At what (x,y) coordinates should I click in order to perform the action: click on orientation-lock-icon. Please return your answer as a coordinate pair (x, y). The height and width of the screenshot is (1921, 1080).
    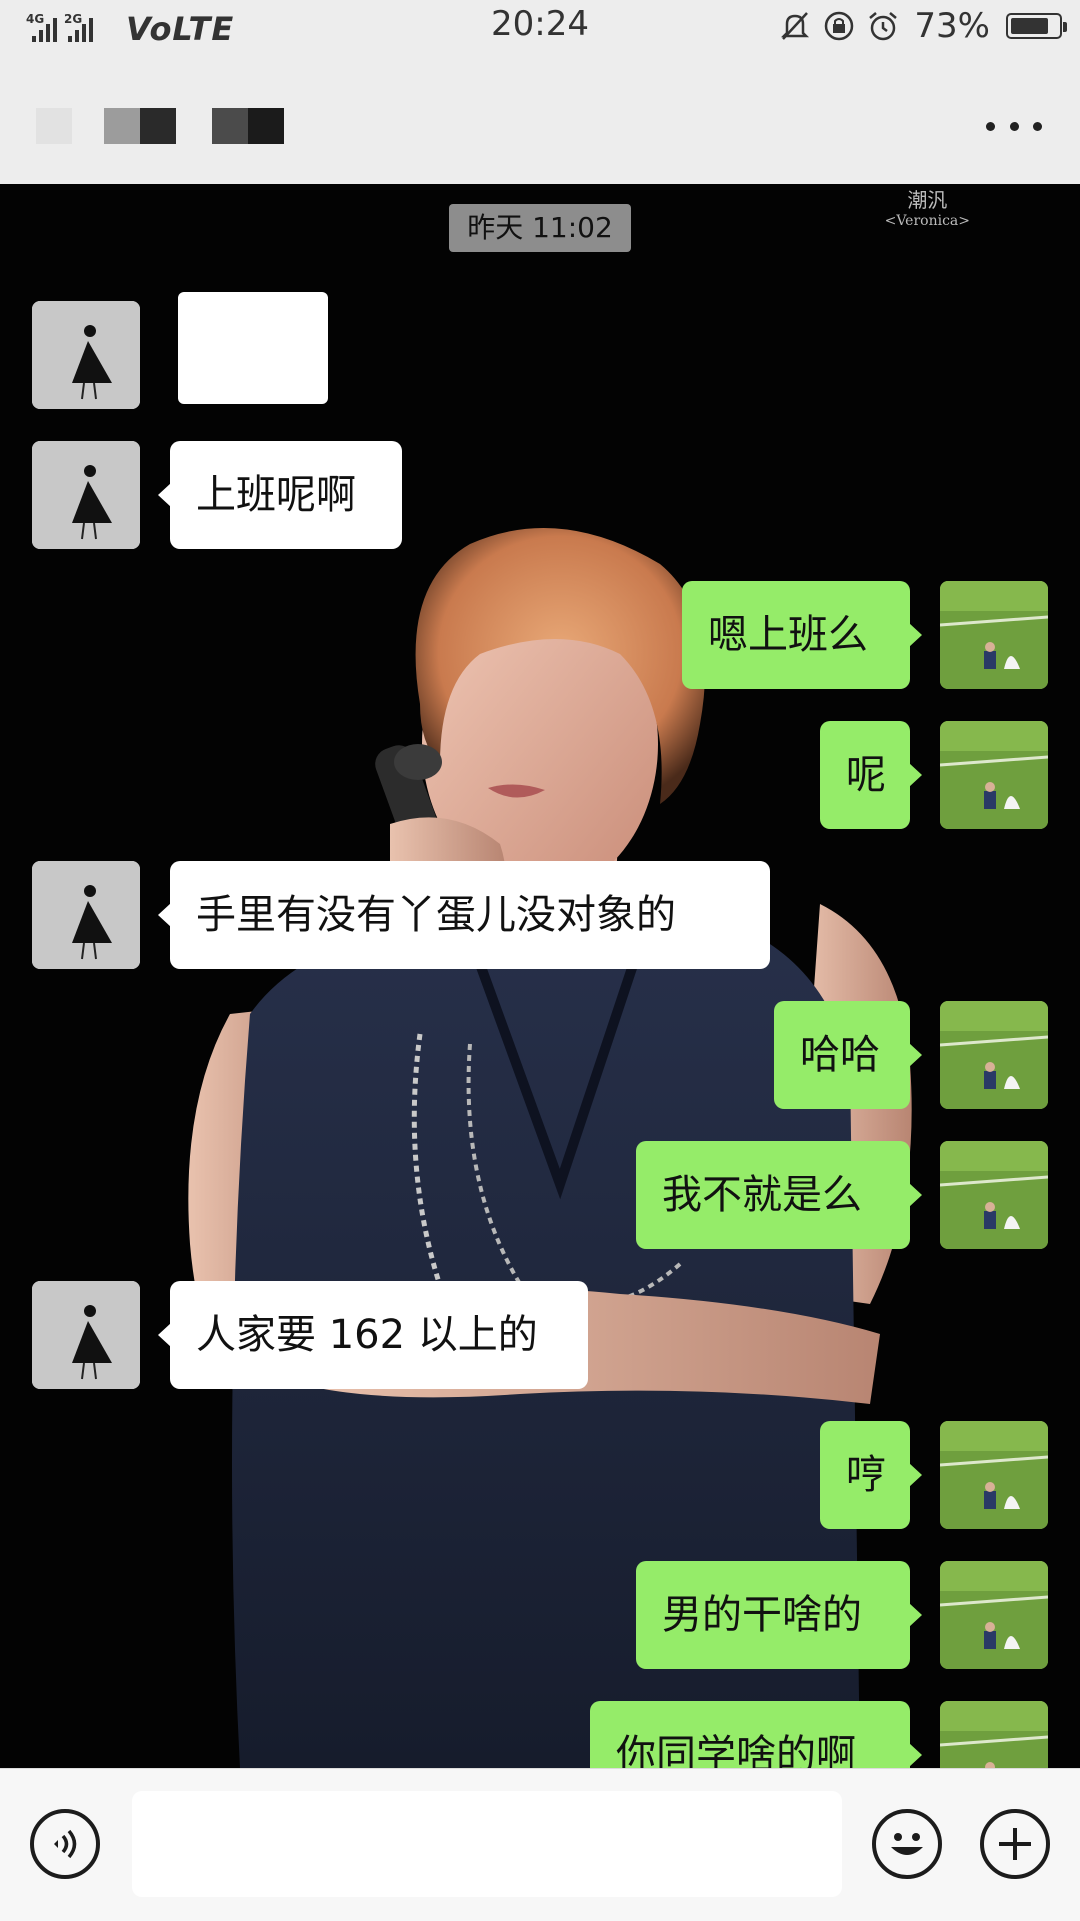
    Looking at the image, I should click on (839, 26).